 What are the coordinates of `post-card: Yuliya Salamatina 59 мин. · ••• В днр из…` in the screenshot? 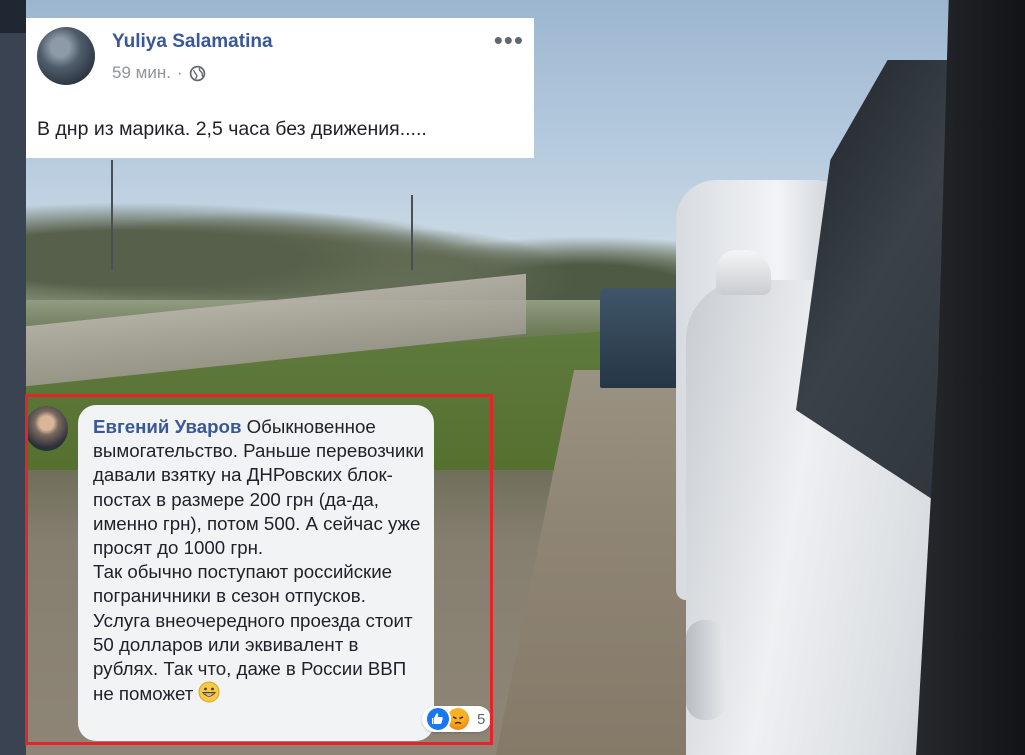 It's located at (280, 88).